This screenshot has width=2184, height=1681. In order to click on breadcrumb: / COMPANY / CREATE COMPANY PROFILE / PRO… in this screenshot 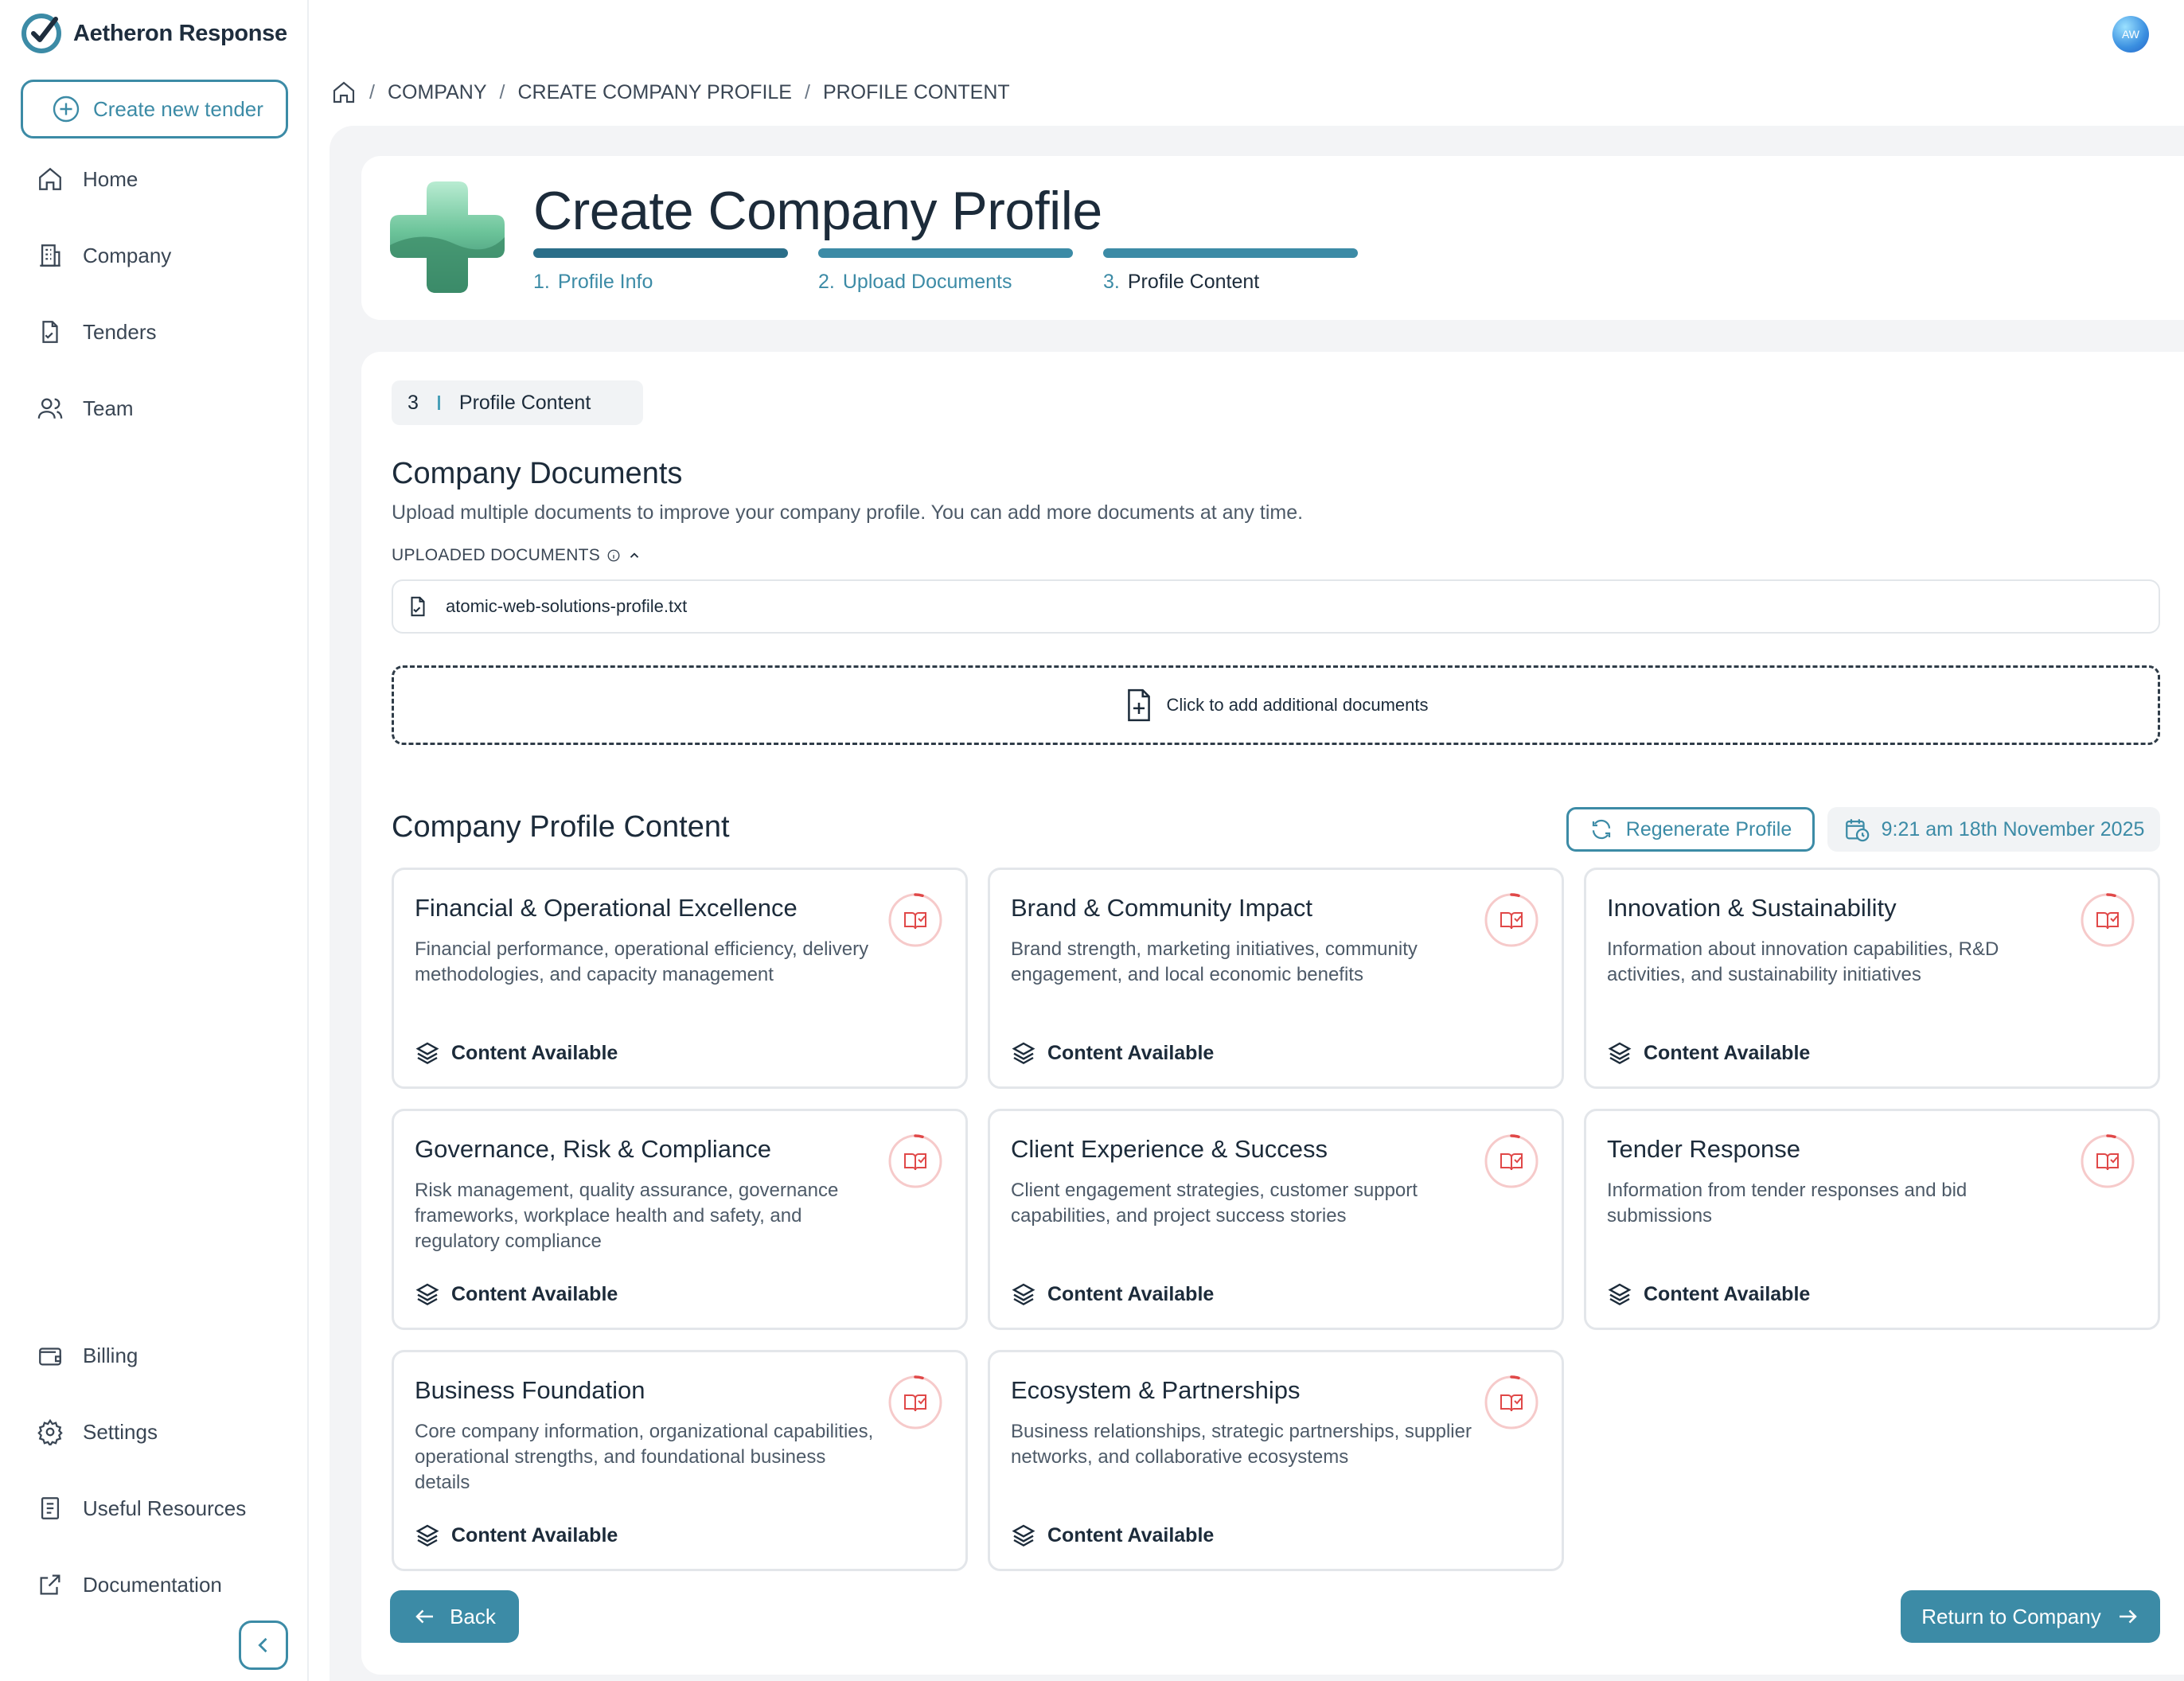, I will do `click(670, 92)`.